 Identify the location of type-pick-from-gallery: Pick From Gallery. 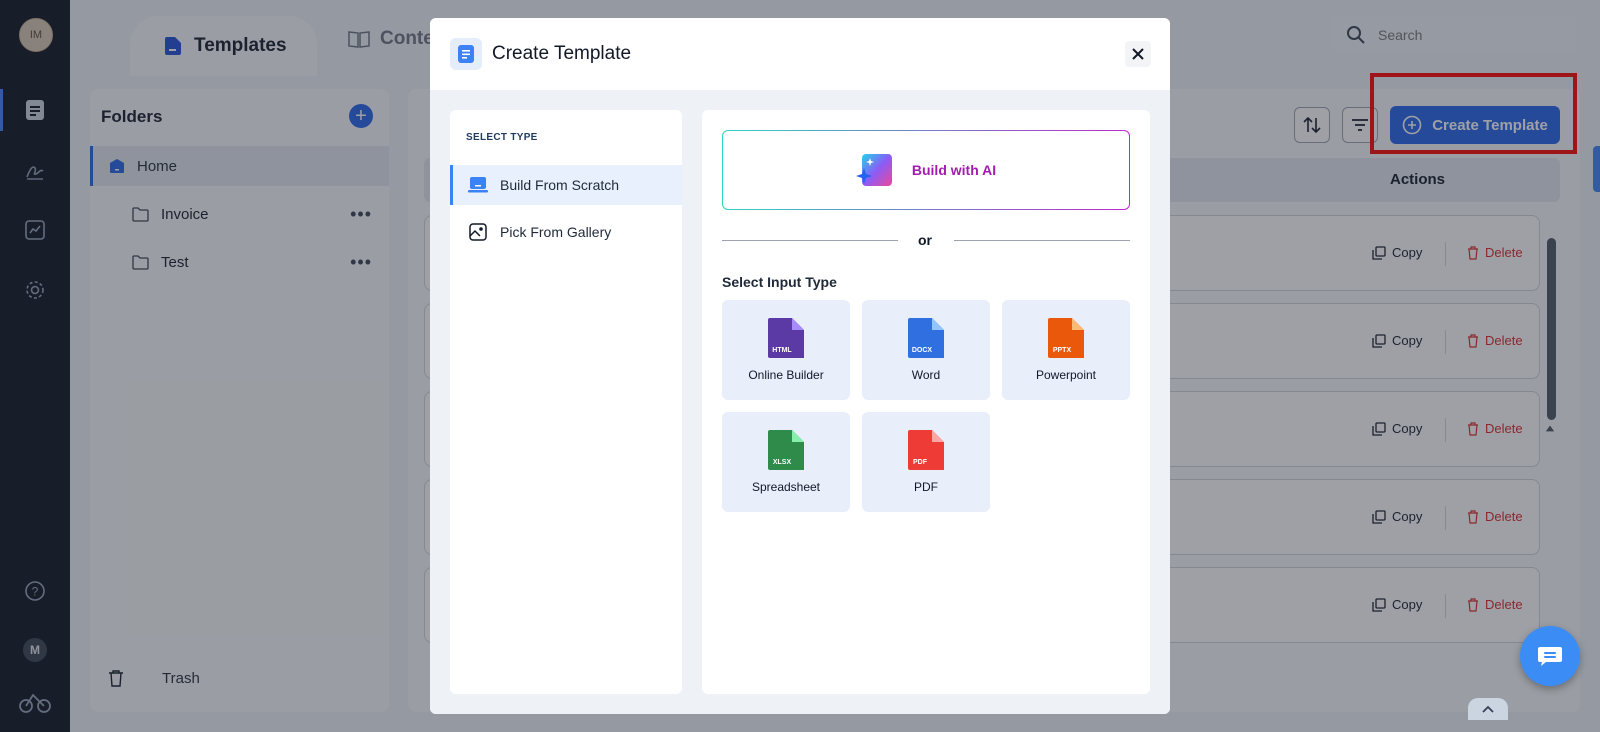
(566, 232).